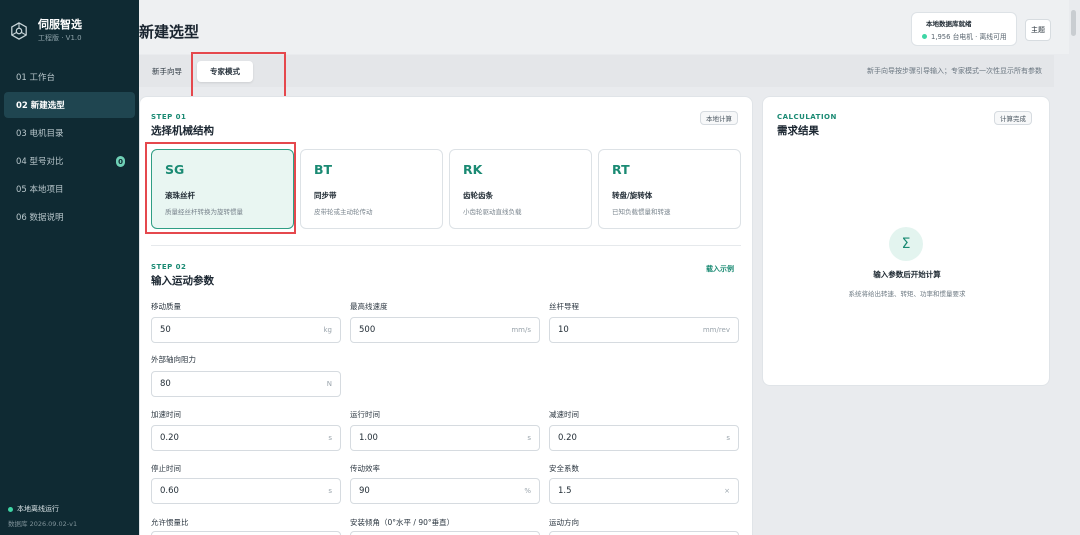  I want to click on field-label-moving-mass: 移动质量, so click(166, 306).